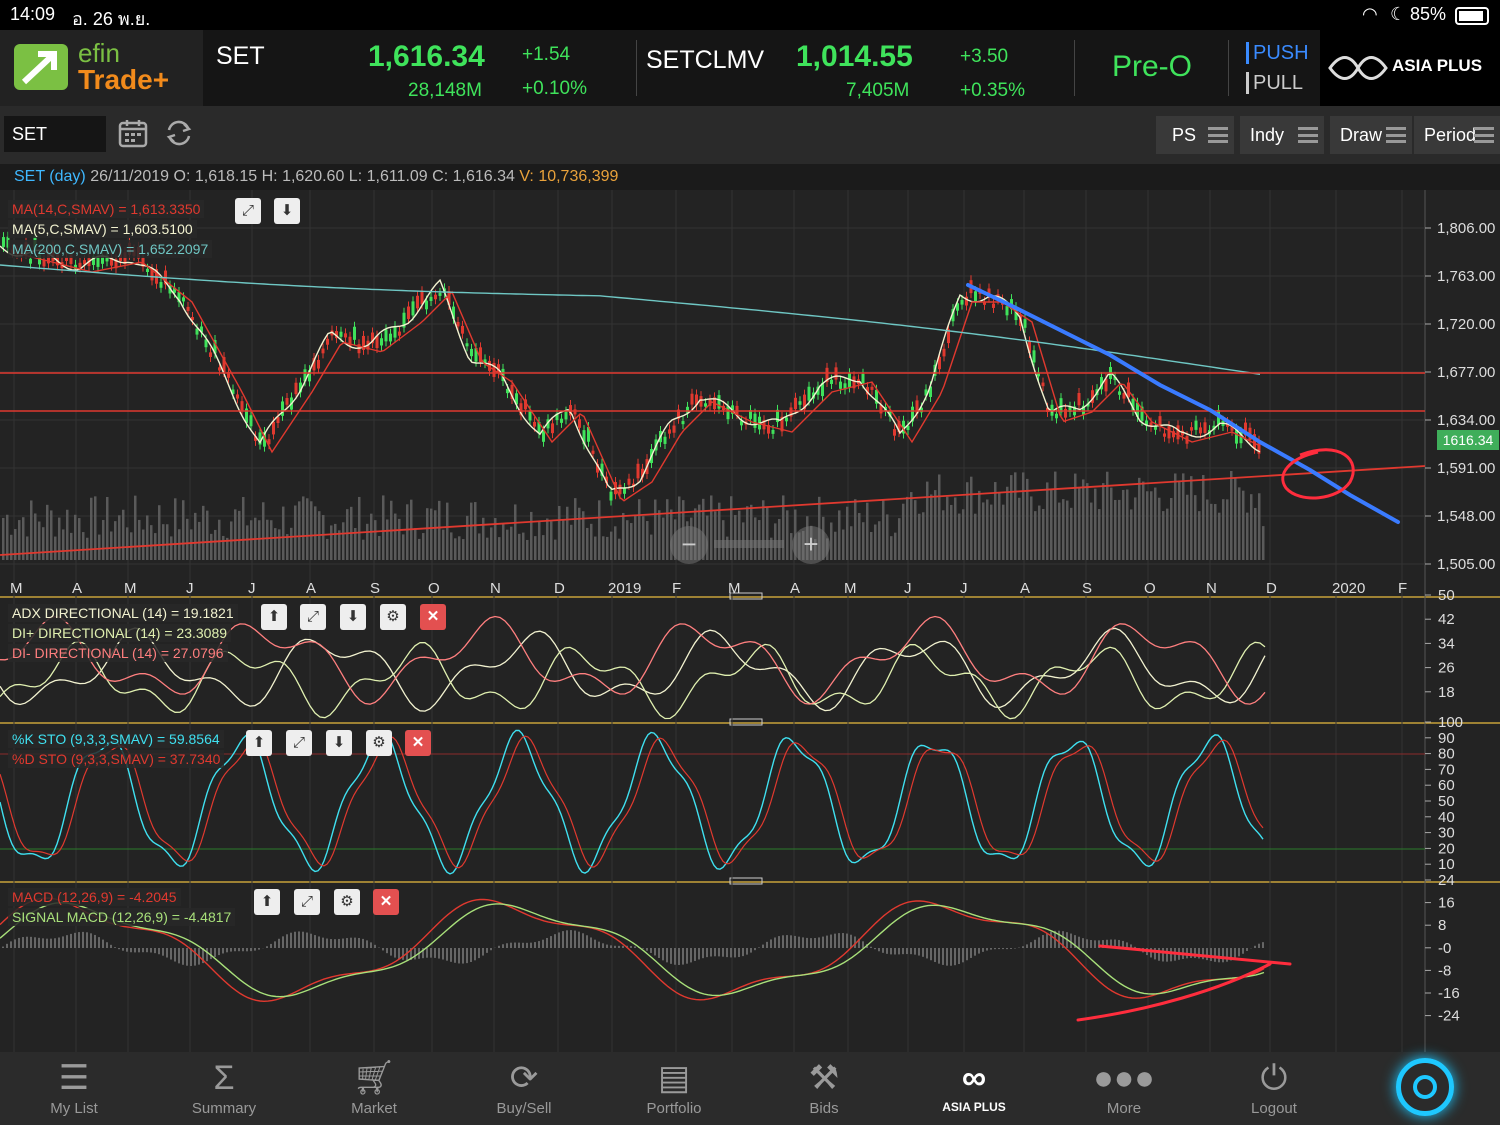 Image resolution: width=1500 pixels, height=1125 pixels. What do you see at coordinates (1282, 135) in the screenshot?
I see `indy-button: Indy` at bounding box center [1282, 135].